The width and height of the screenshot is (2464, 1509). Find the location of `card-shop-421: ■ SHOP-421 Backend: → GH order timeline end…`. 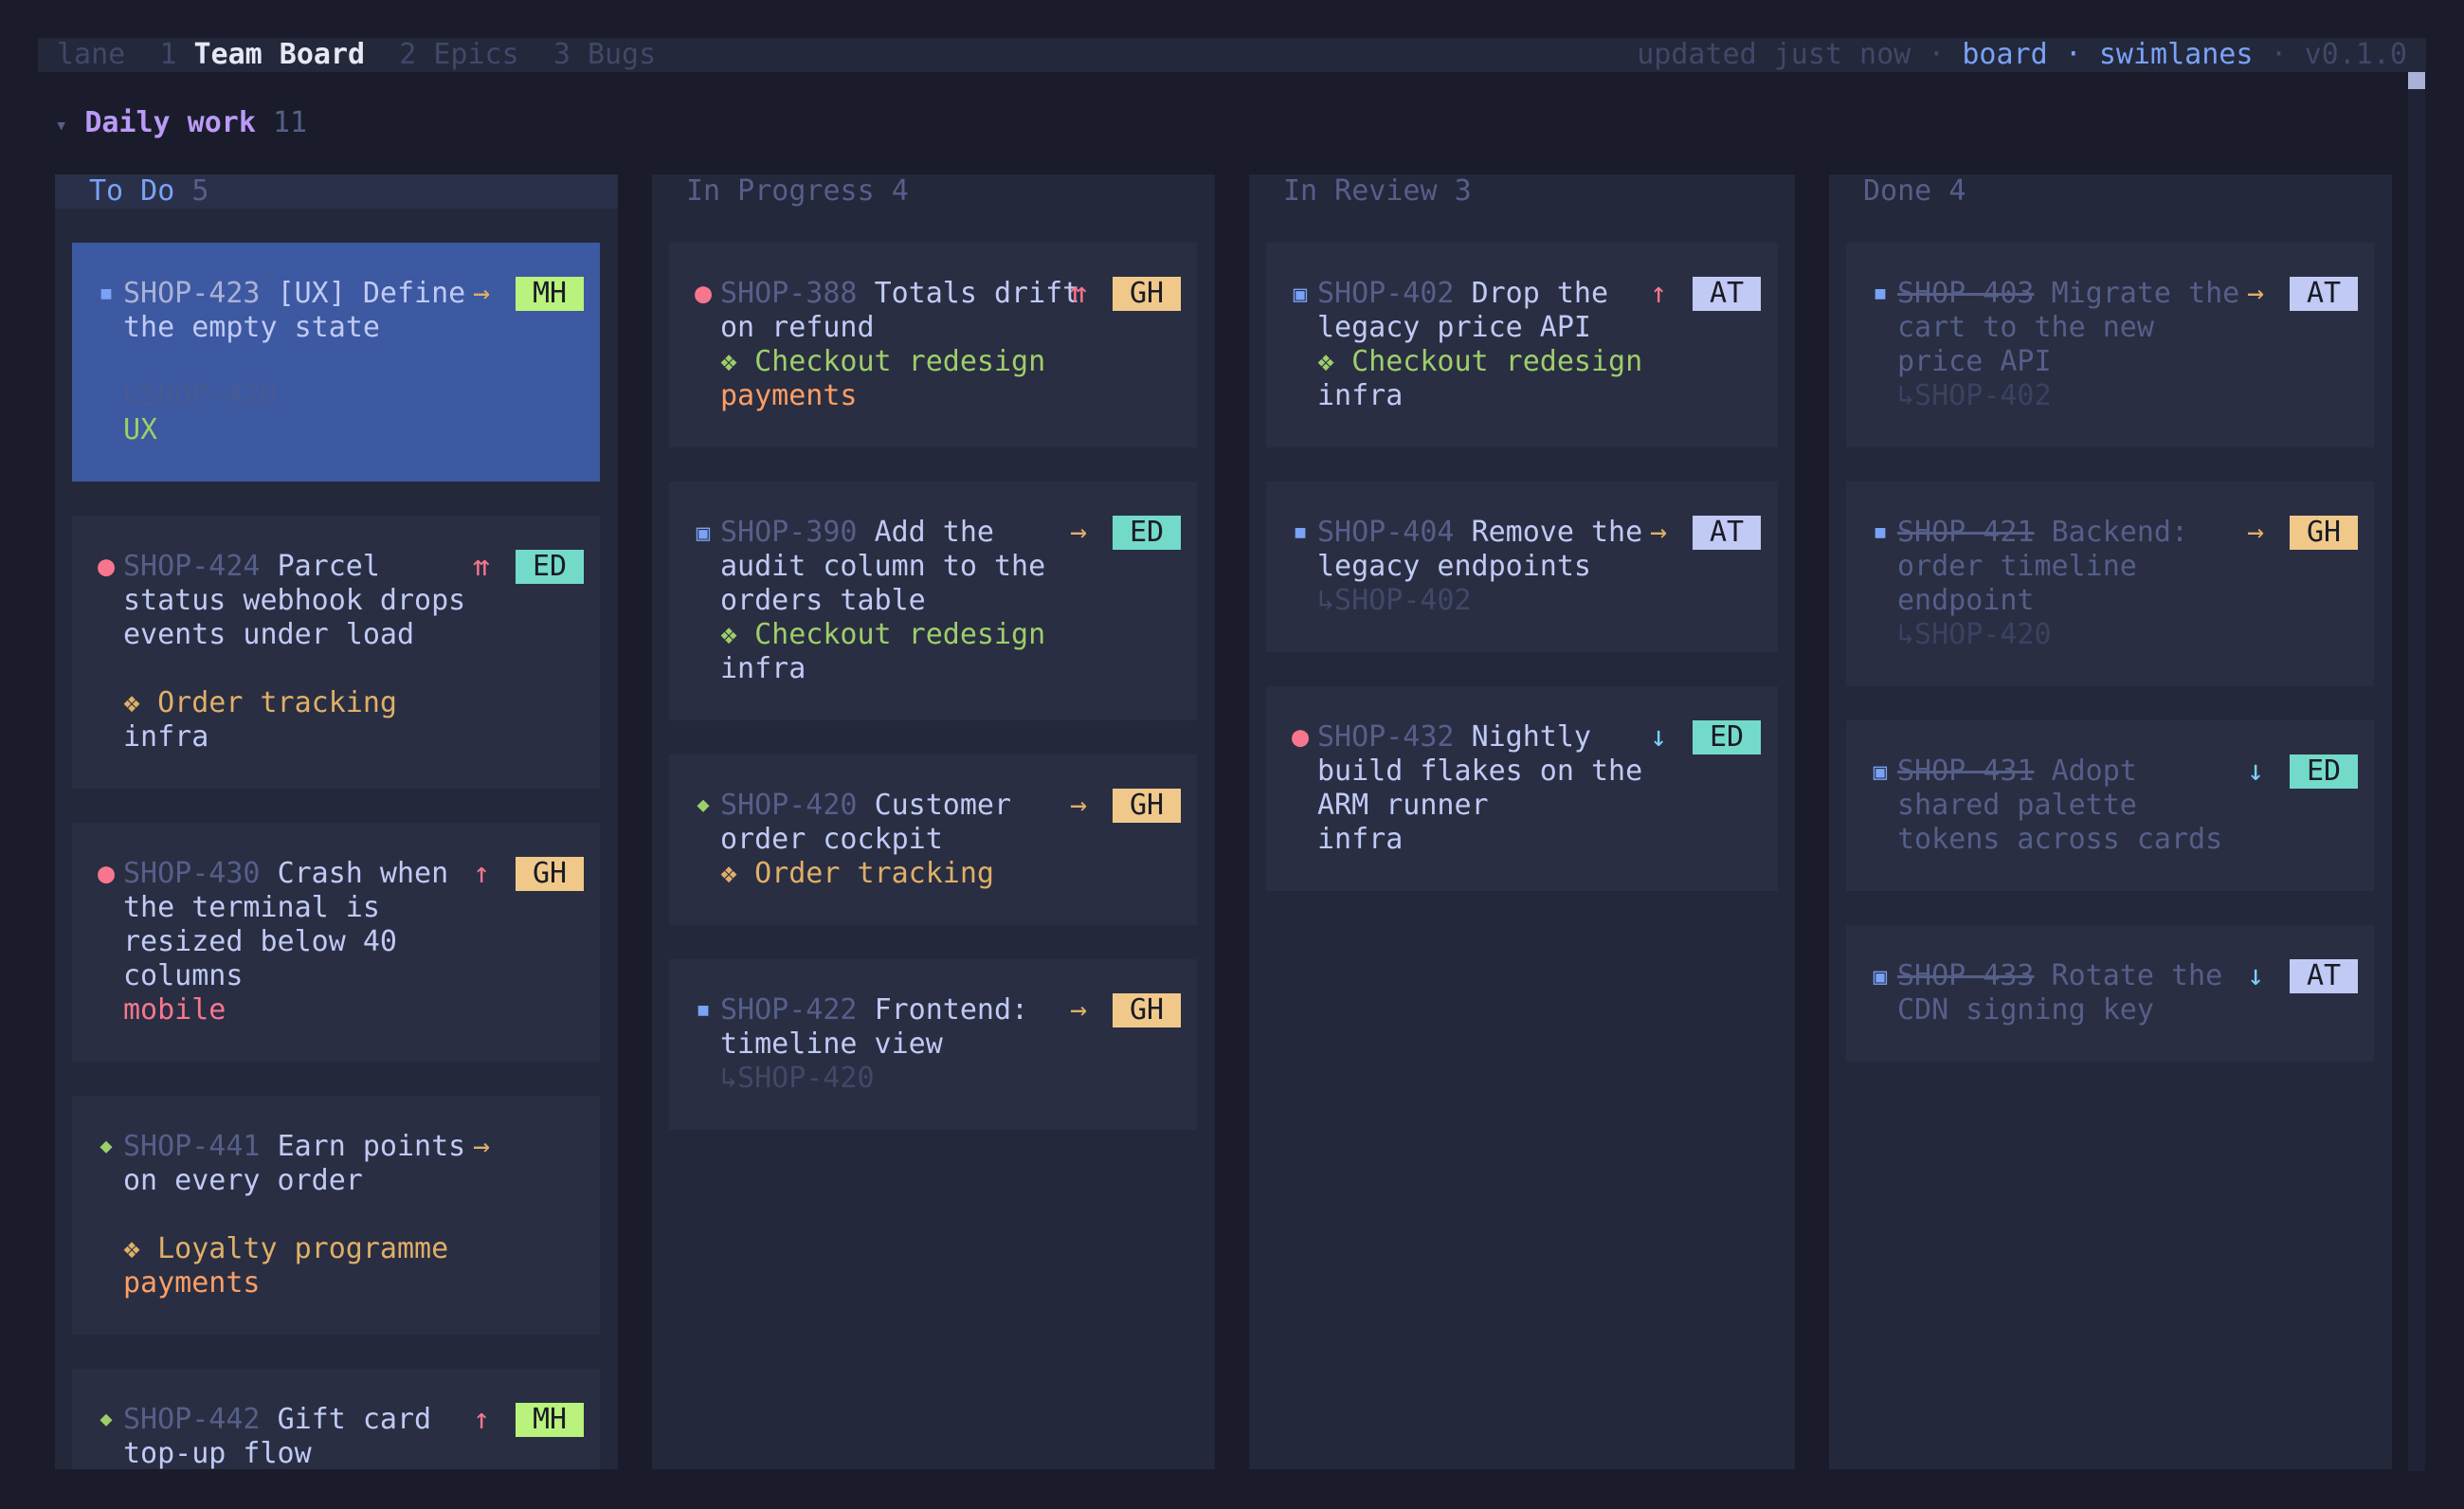

card-shop-421: ■ SHOP-421 Backend: → GH order timeline end… is located at coordinates (2110, 584).